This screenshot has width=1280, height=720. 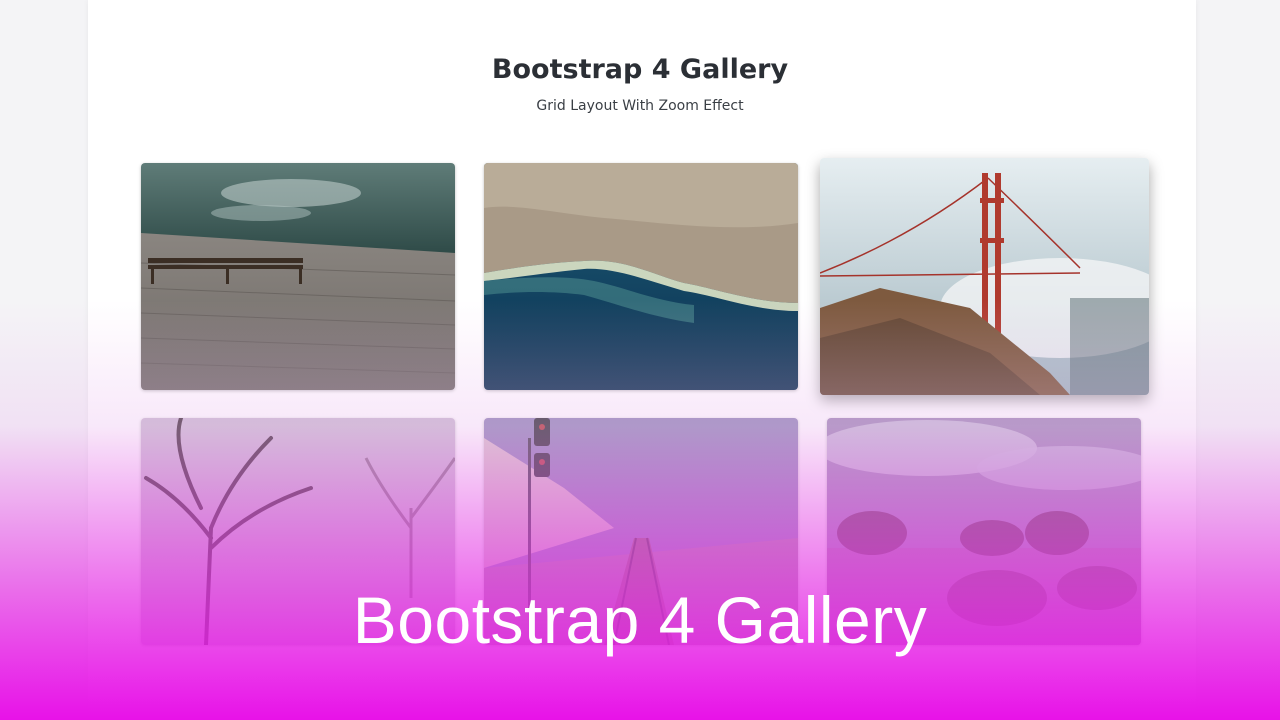 I want to click on gallery-image-coastline, so click(x=641, y=276).